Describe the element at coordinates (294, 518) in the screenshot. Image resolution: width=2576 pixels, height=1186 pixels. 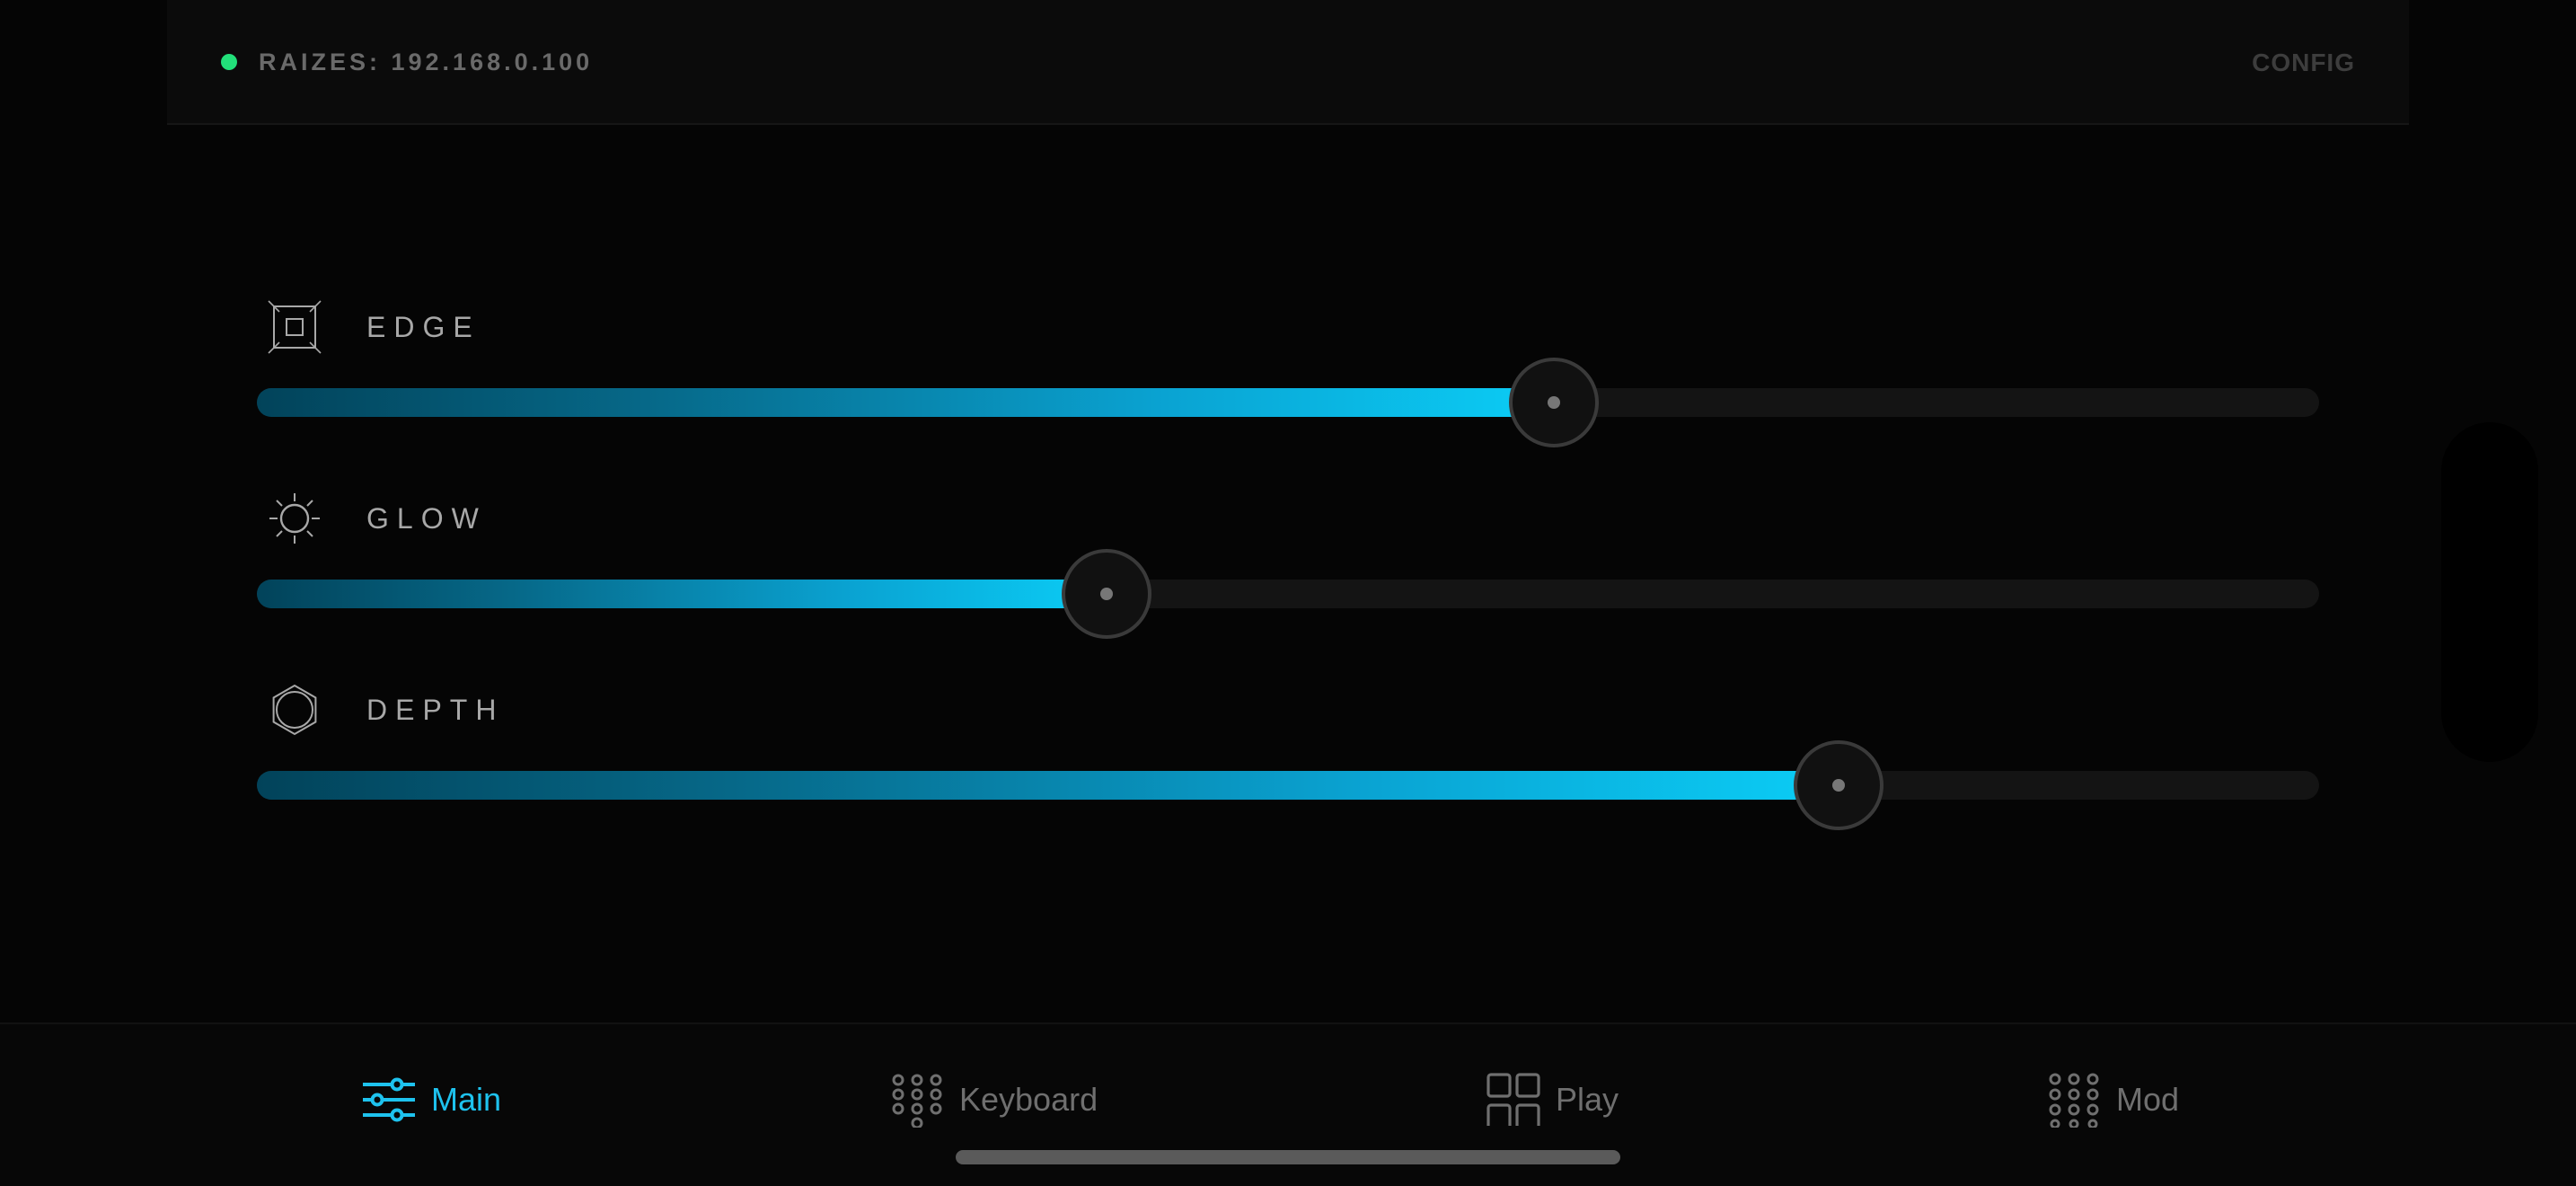
I see `sun-icon` at that location.